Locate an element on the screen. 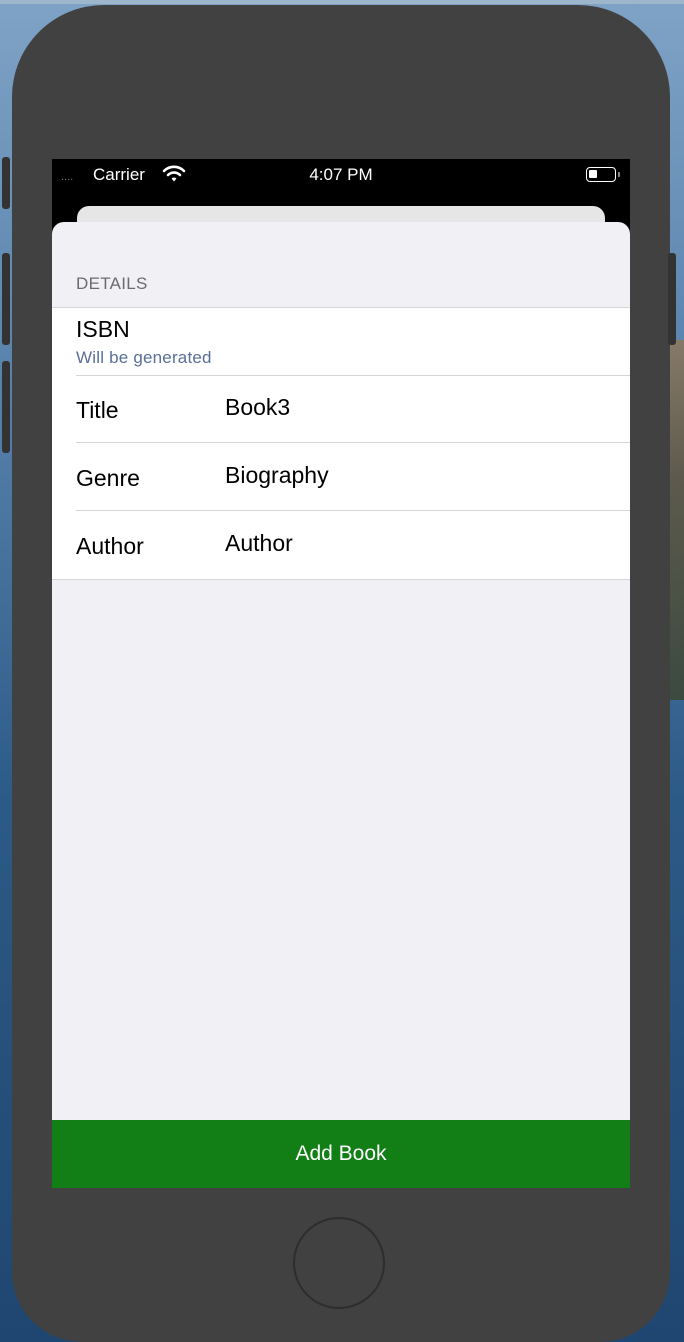 The height and width of the screenshot is (1342, 684). desktop-strip is located at coordinates (342, 2).